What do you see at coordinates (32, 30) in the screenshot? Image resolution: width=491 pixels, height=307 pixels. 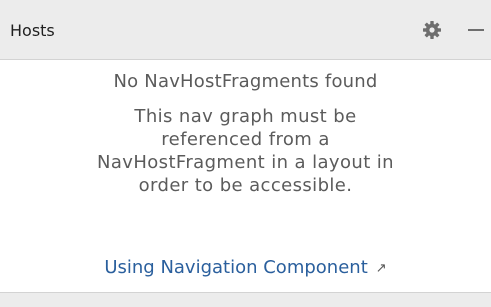 I see `panel-title: Hosts` at bounding box center [32, 30].